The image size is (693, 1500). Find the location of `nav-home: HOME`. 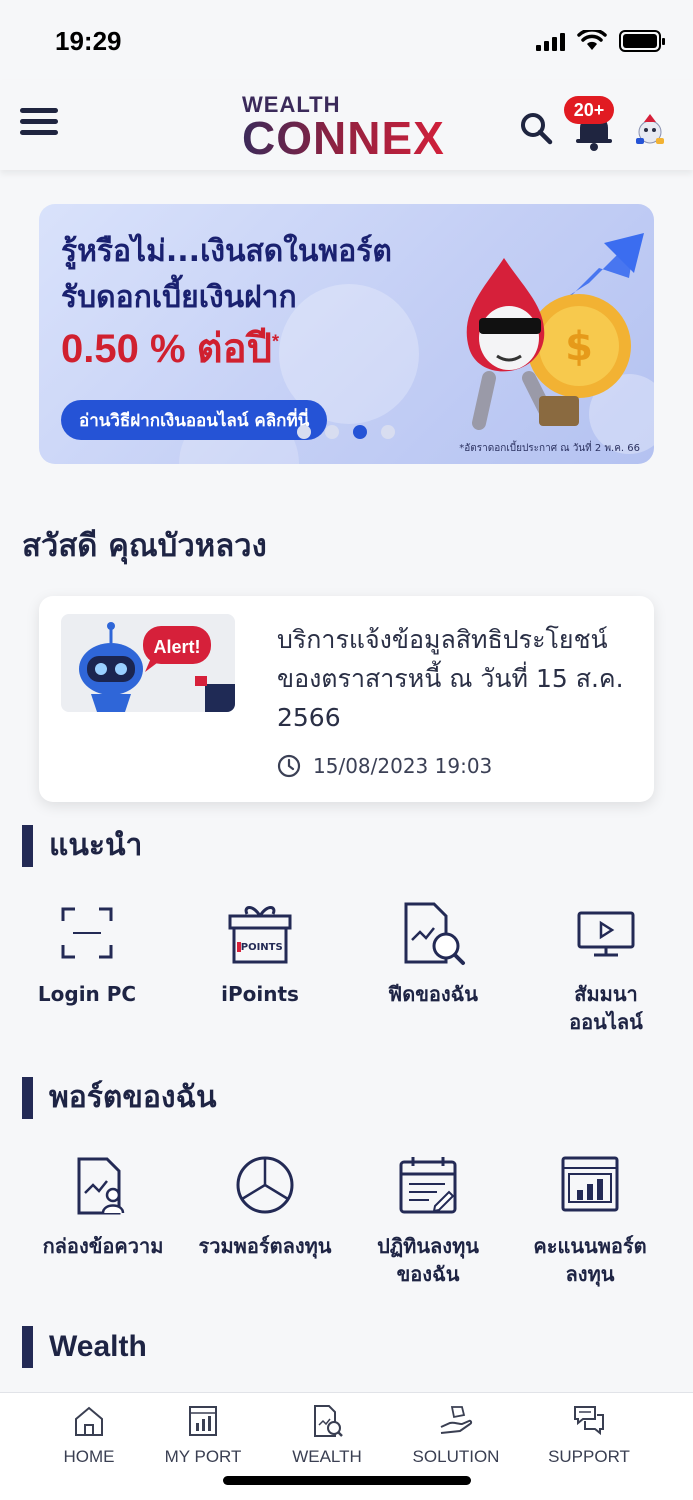

nav-home: HOME is located at coordinates (89, 1435).